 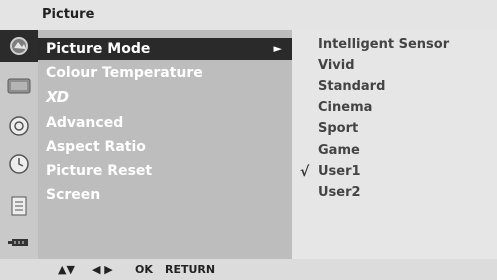 What do you see at coordinates (190, 269) in the screenshot?
I see `return-hint: RETURN` at bounding box center [190, 269].